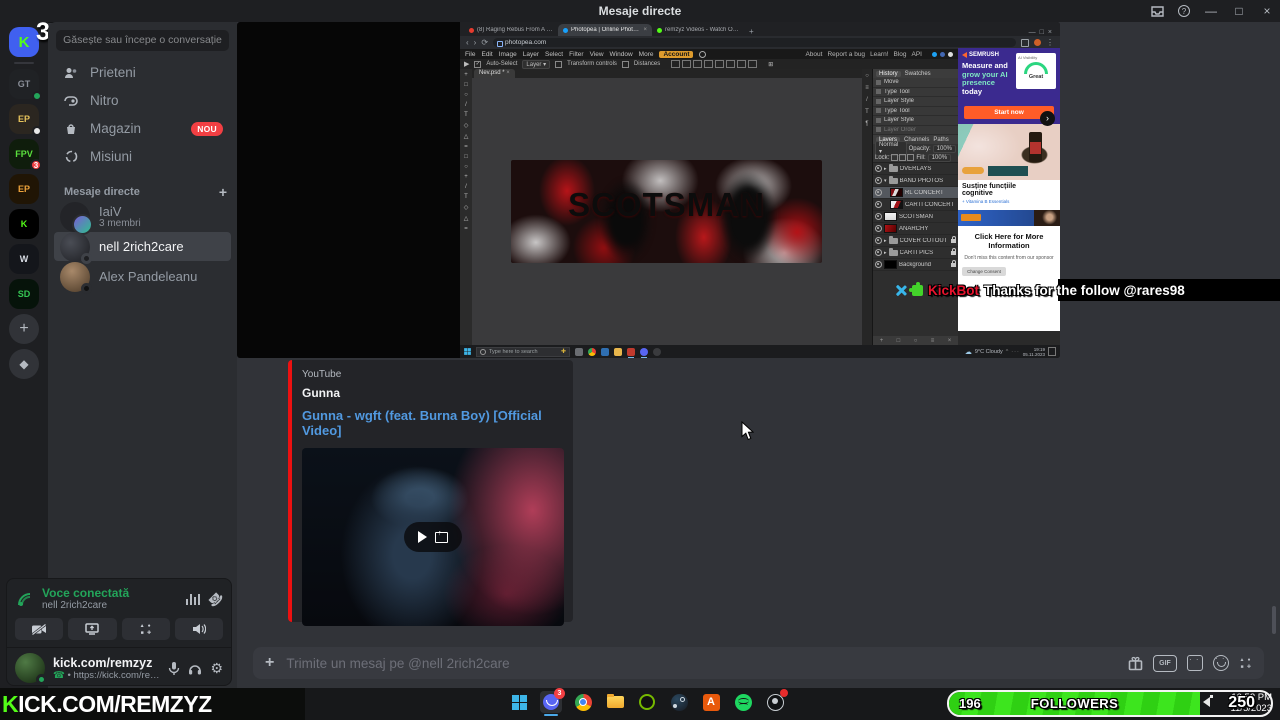  What do you see at coordinates (531, 54) in the screenshot?
I see `menu-item: Layer` at bounding box center [531, 54].